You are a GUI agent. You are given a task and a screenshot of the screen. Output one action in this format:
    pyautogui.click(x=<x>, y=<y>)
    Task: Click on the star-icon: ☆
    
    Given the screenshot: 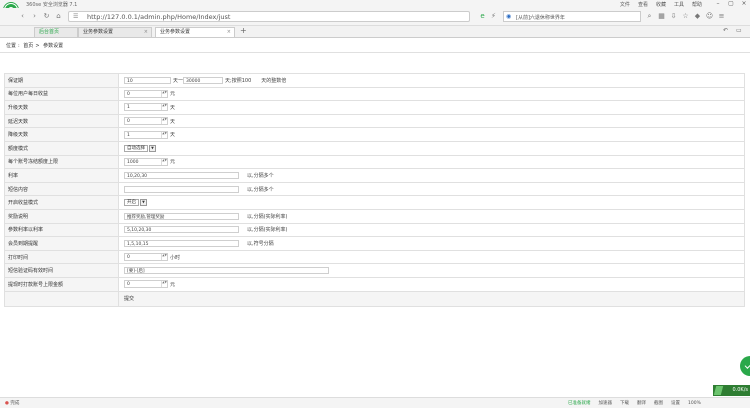 What is the action you would take?
    pyautogui.click(x=685, y=16)
    